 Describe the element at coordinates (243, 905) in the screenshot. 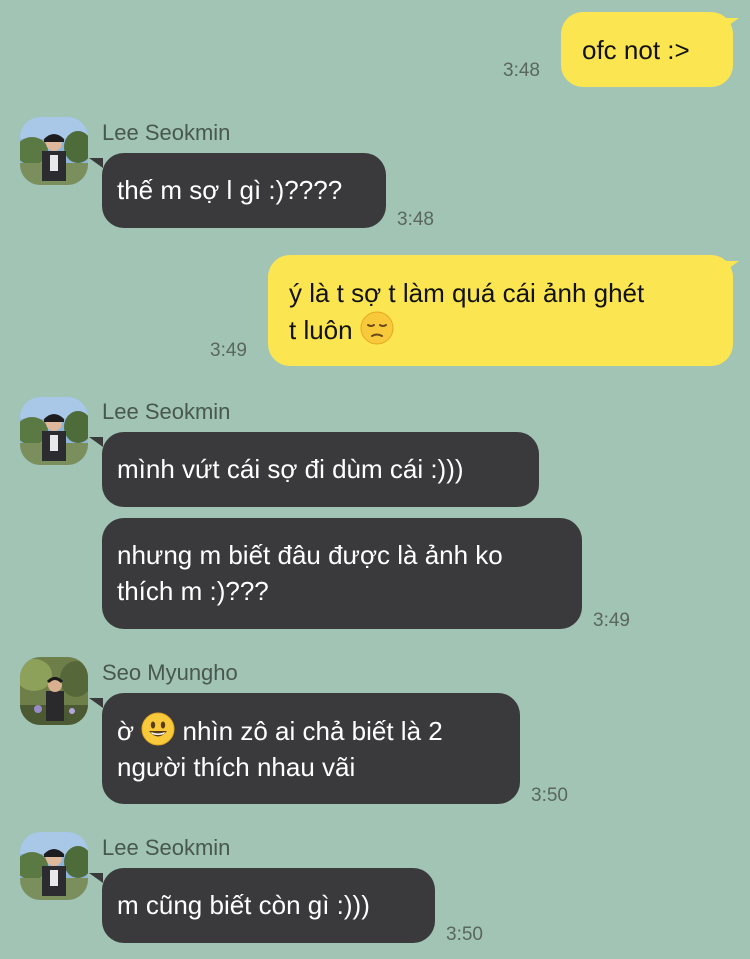

I see `message-text: m cũng biết còn gì :)))` at that location.